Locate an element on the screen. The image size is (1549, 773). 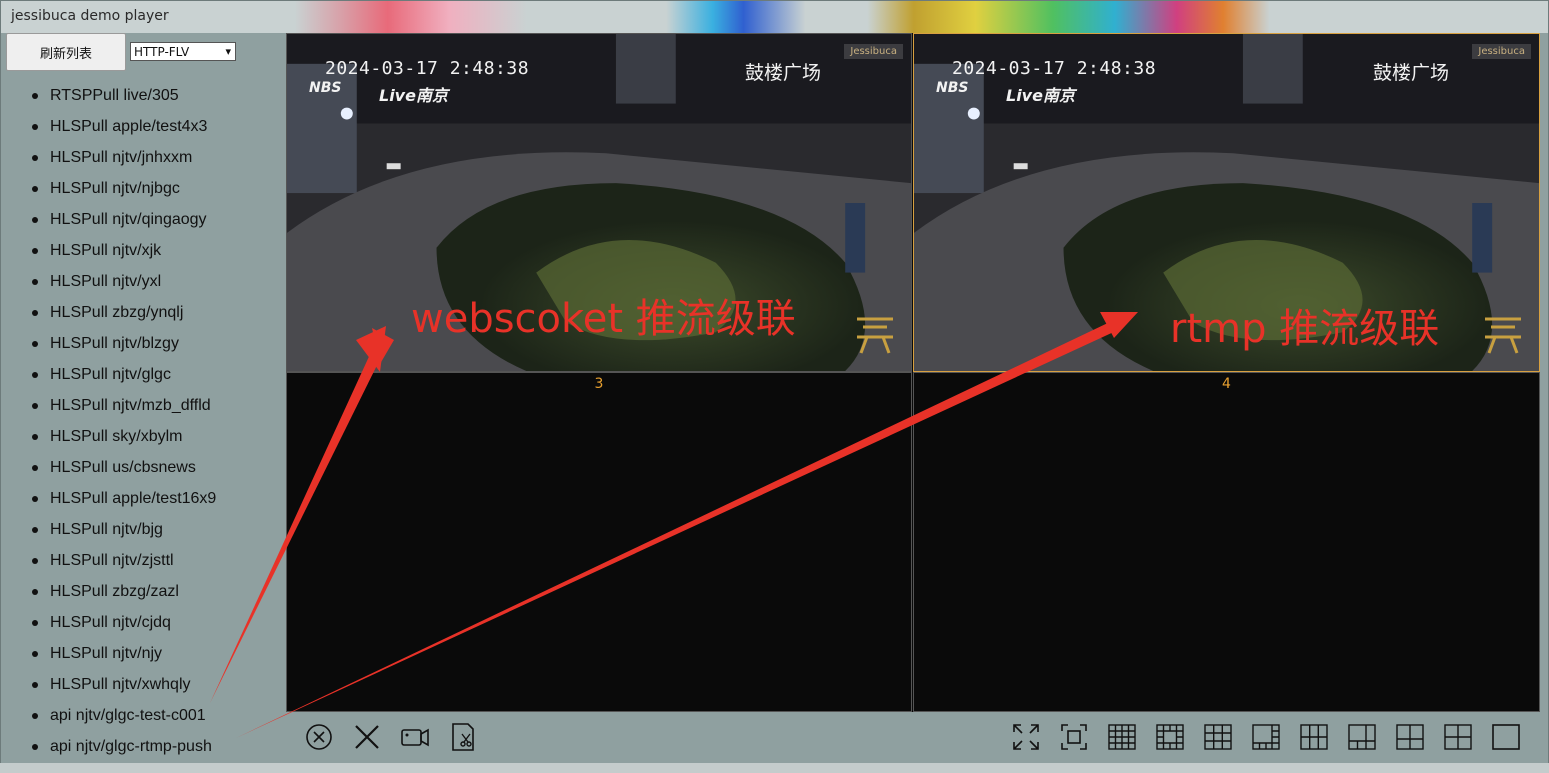
stream-item: api njtv/glgc-test-c001 is located at coordinates (124, 721).